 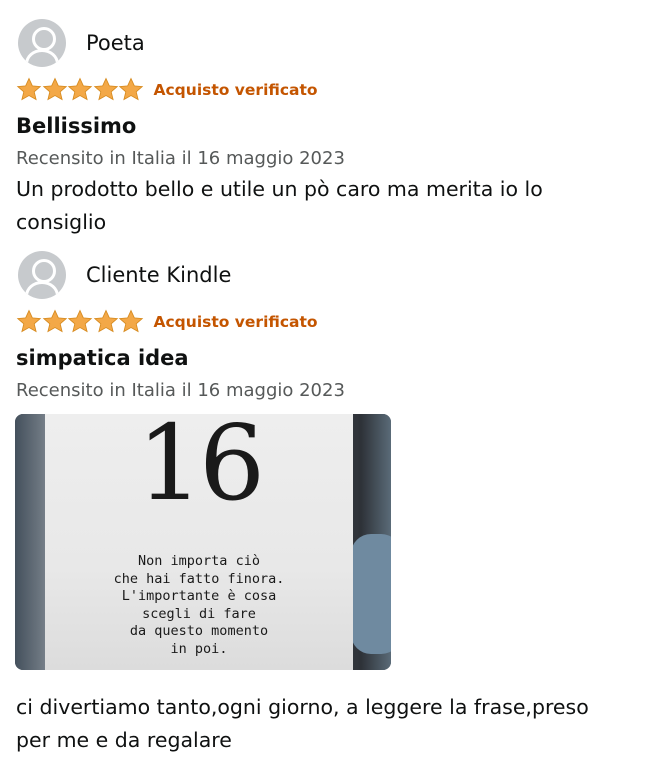 What do you see at coordinates (199, 596) in the screenshot?
I see `quote-line: L'importante è cosa` at bounding box center [199, 596].